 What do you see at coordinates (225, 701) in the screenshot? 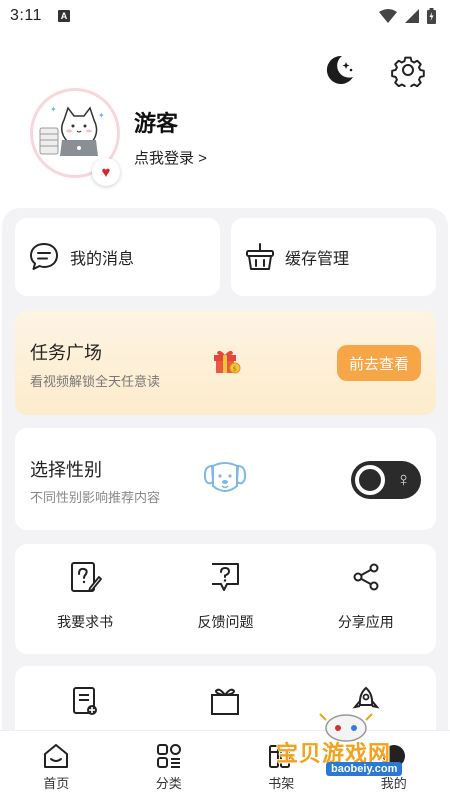
I see `gift-box-icon` at bounding box center [225, 701].